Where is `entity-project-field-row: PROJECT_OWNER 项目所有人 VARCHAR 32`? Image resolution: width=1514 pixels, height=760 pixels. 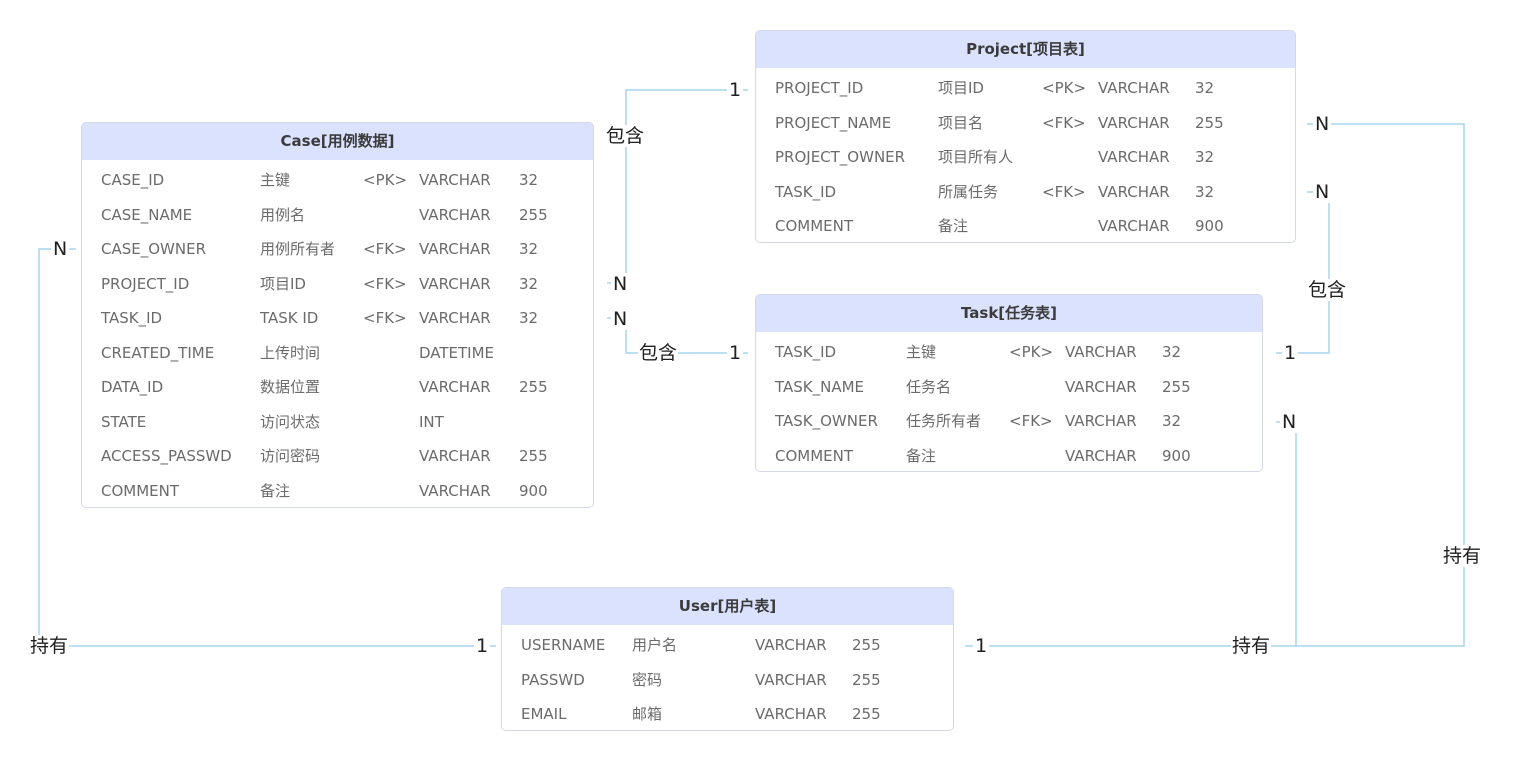 entity-project-field-row: PROJECT_OWNER 项目所有人 VARCHAR 32 is located at coordinates (1025, 157).